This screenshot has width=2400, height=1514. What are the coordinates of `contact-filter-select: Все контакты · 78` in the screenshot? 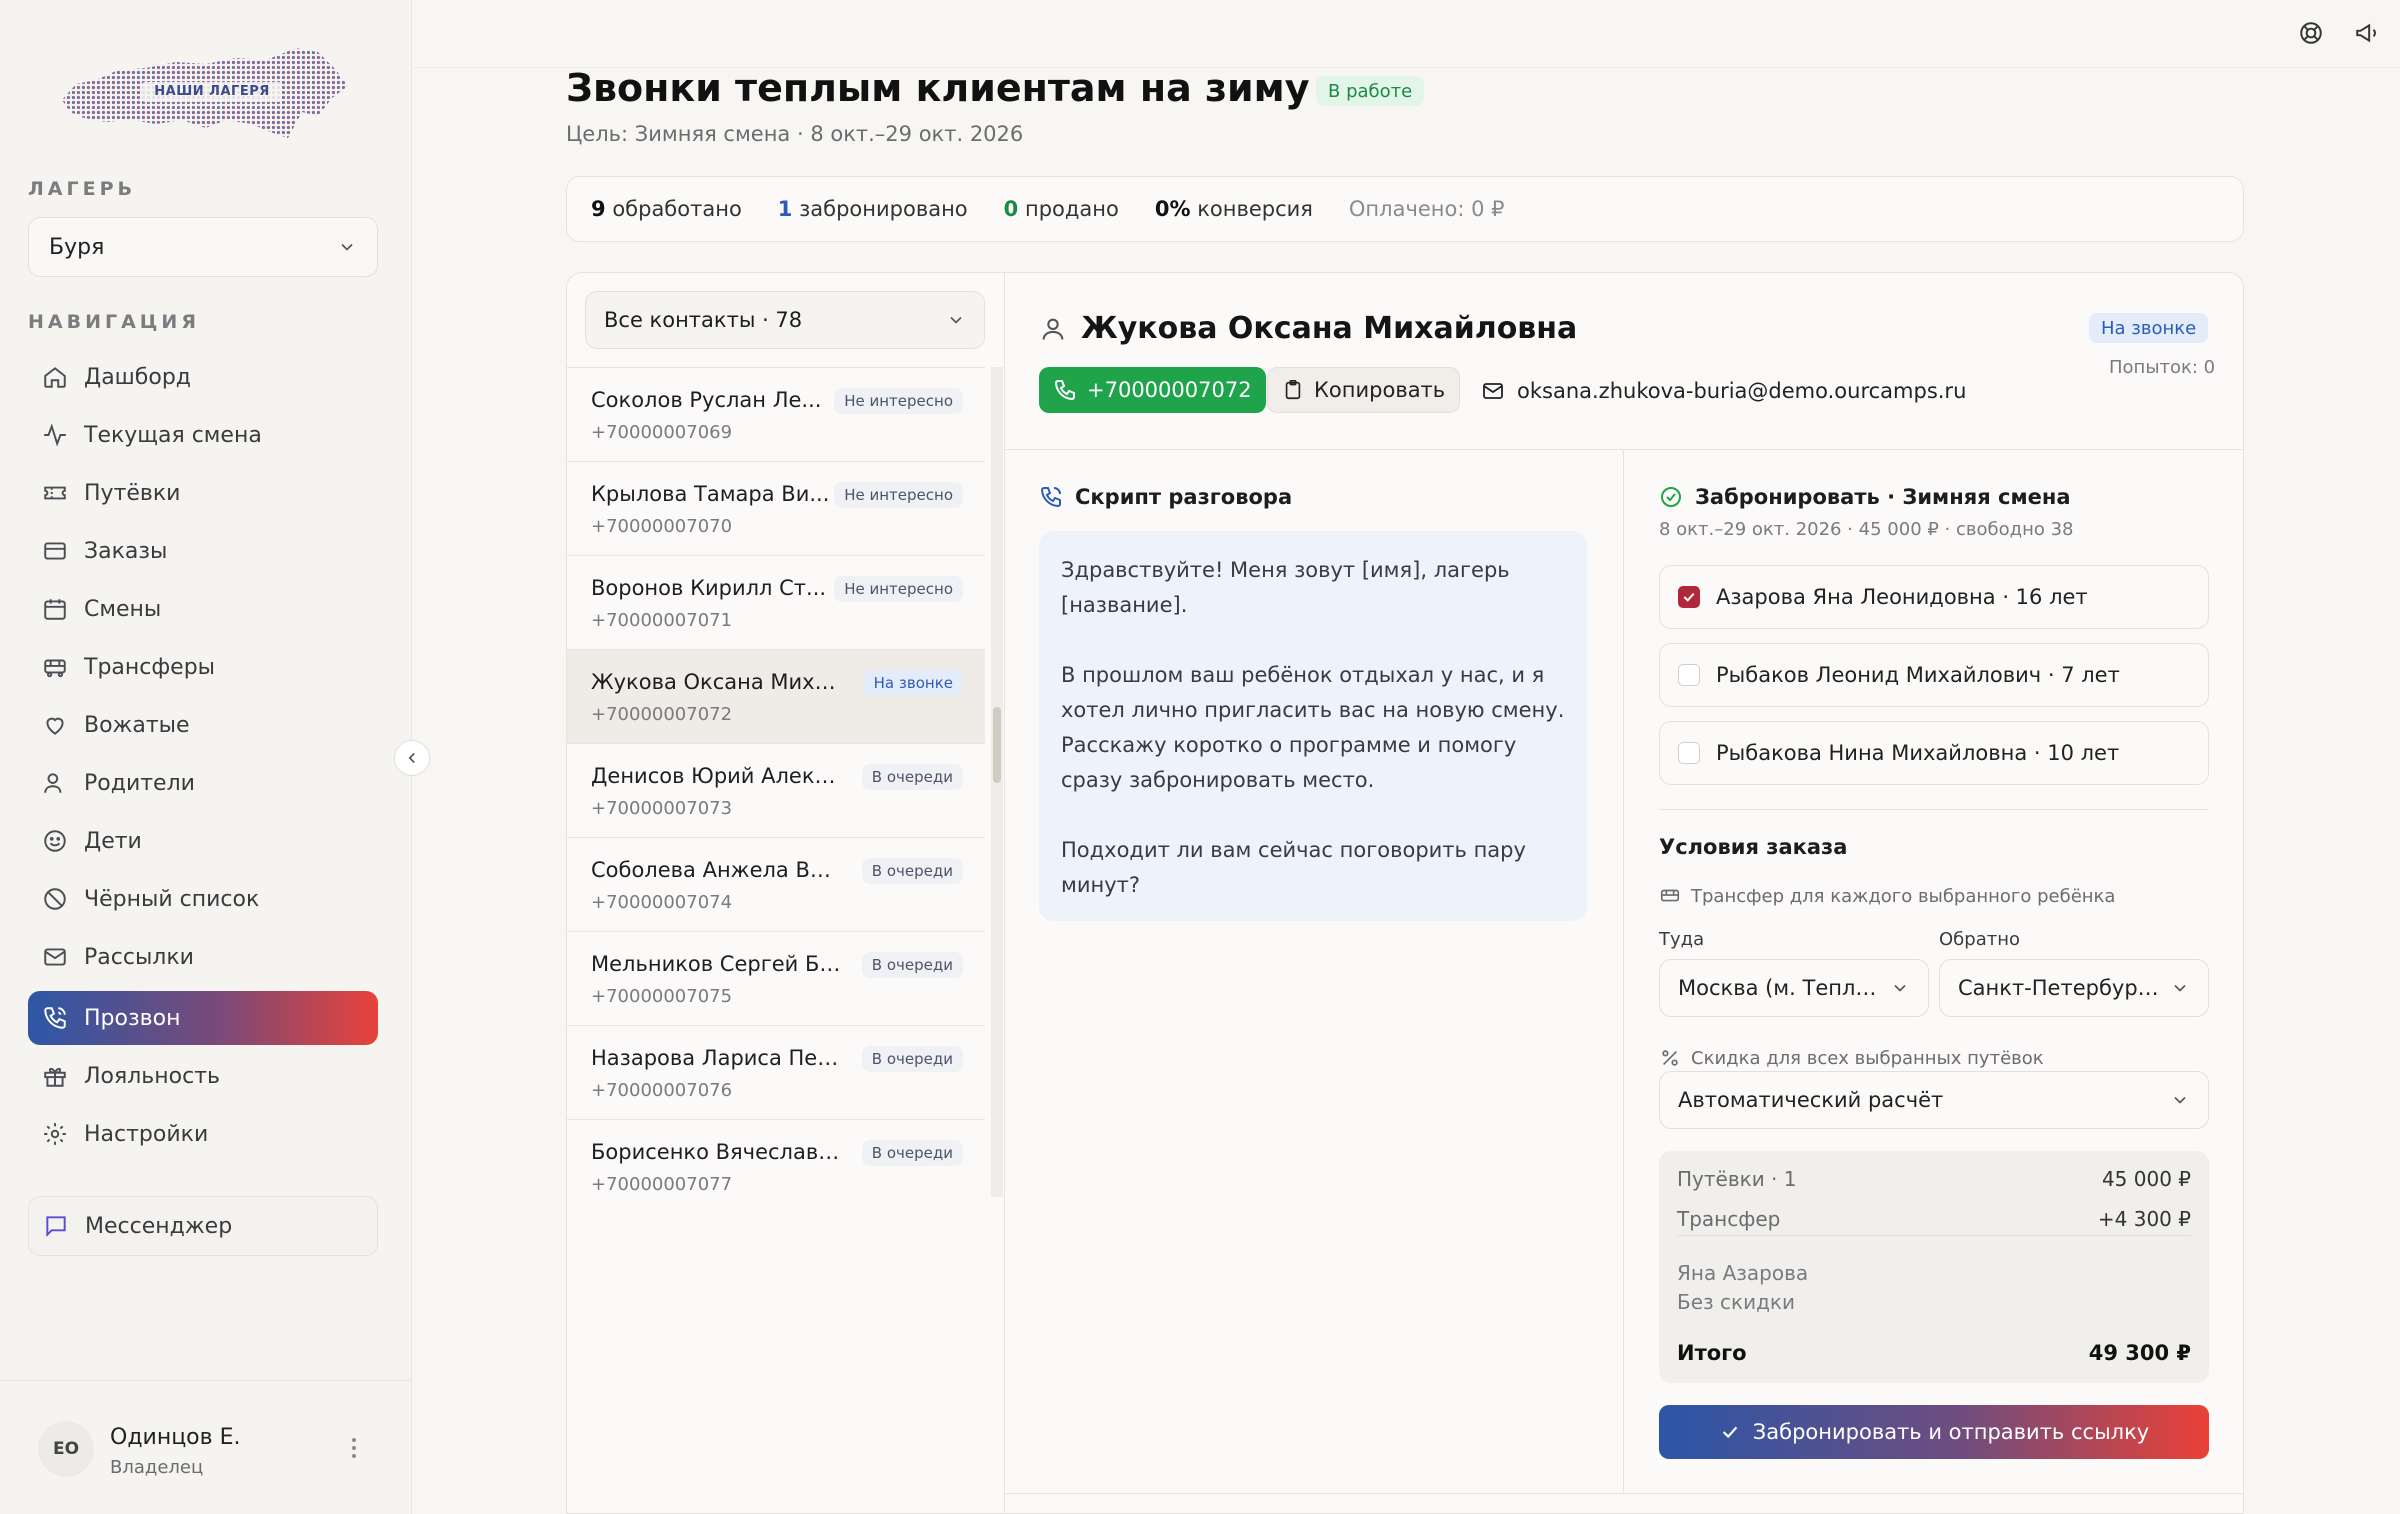 It's located at (785, 320).